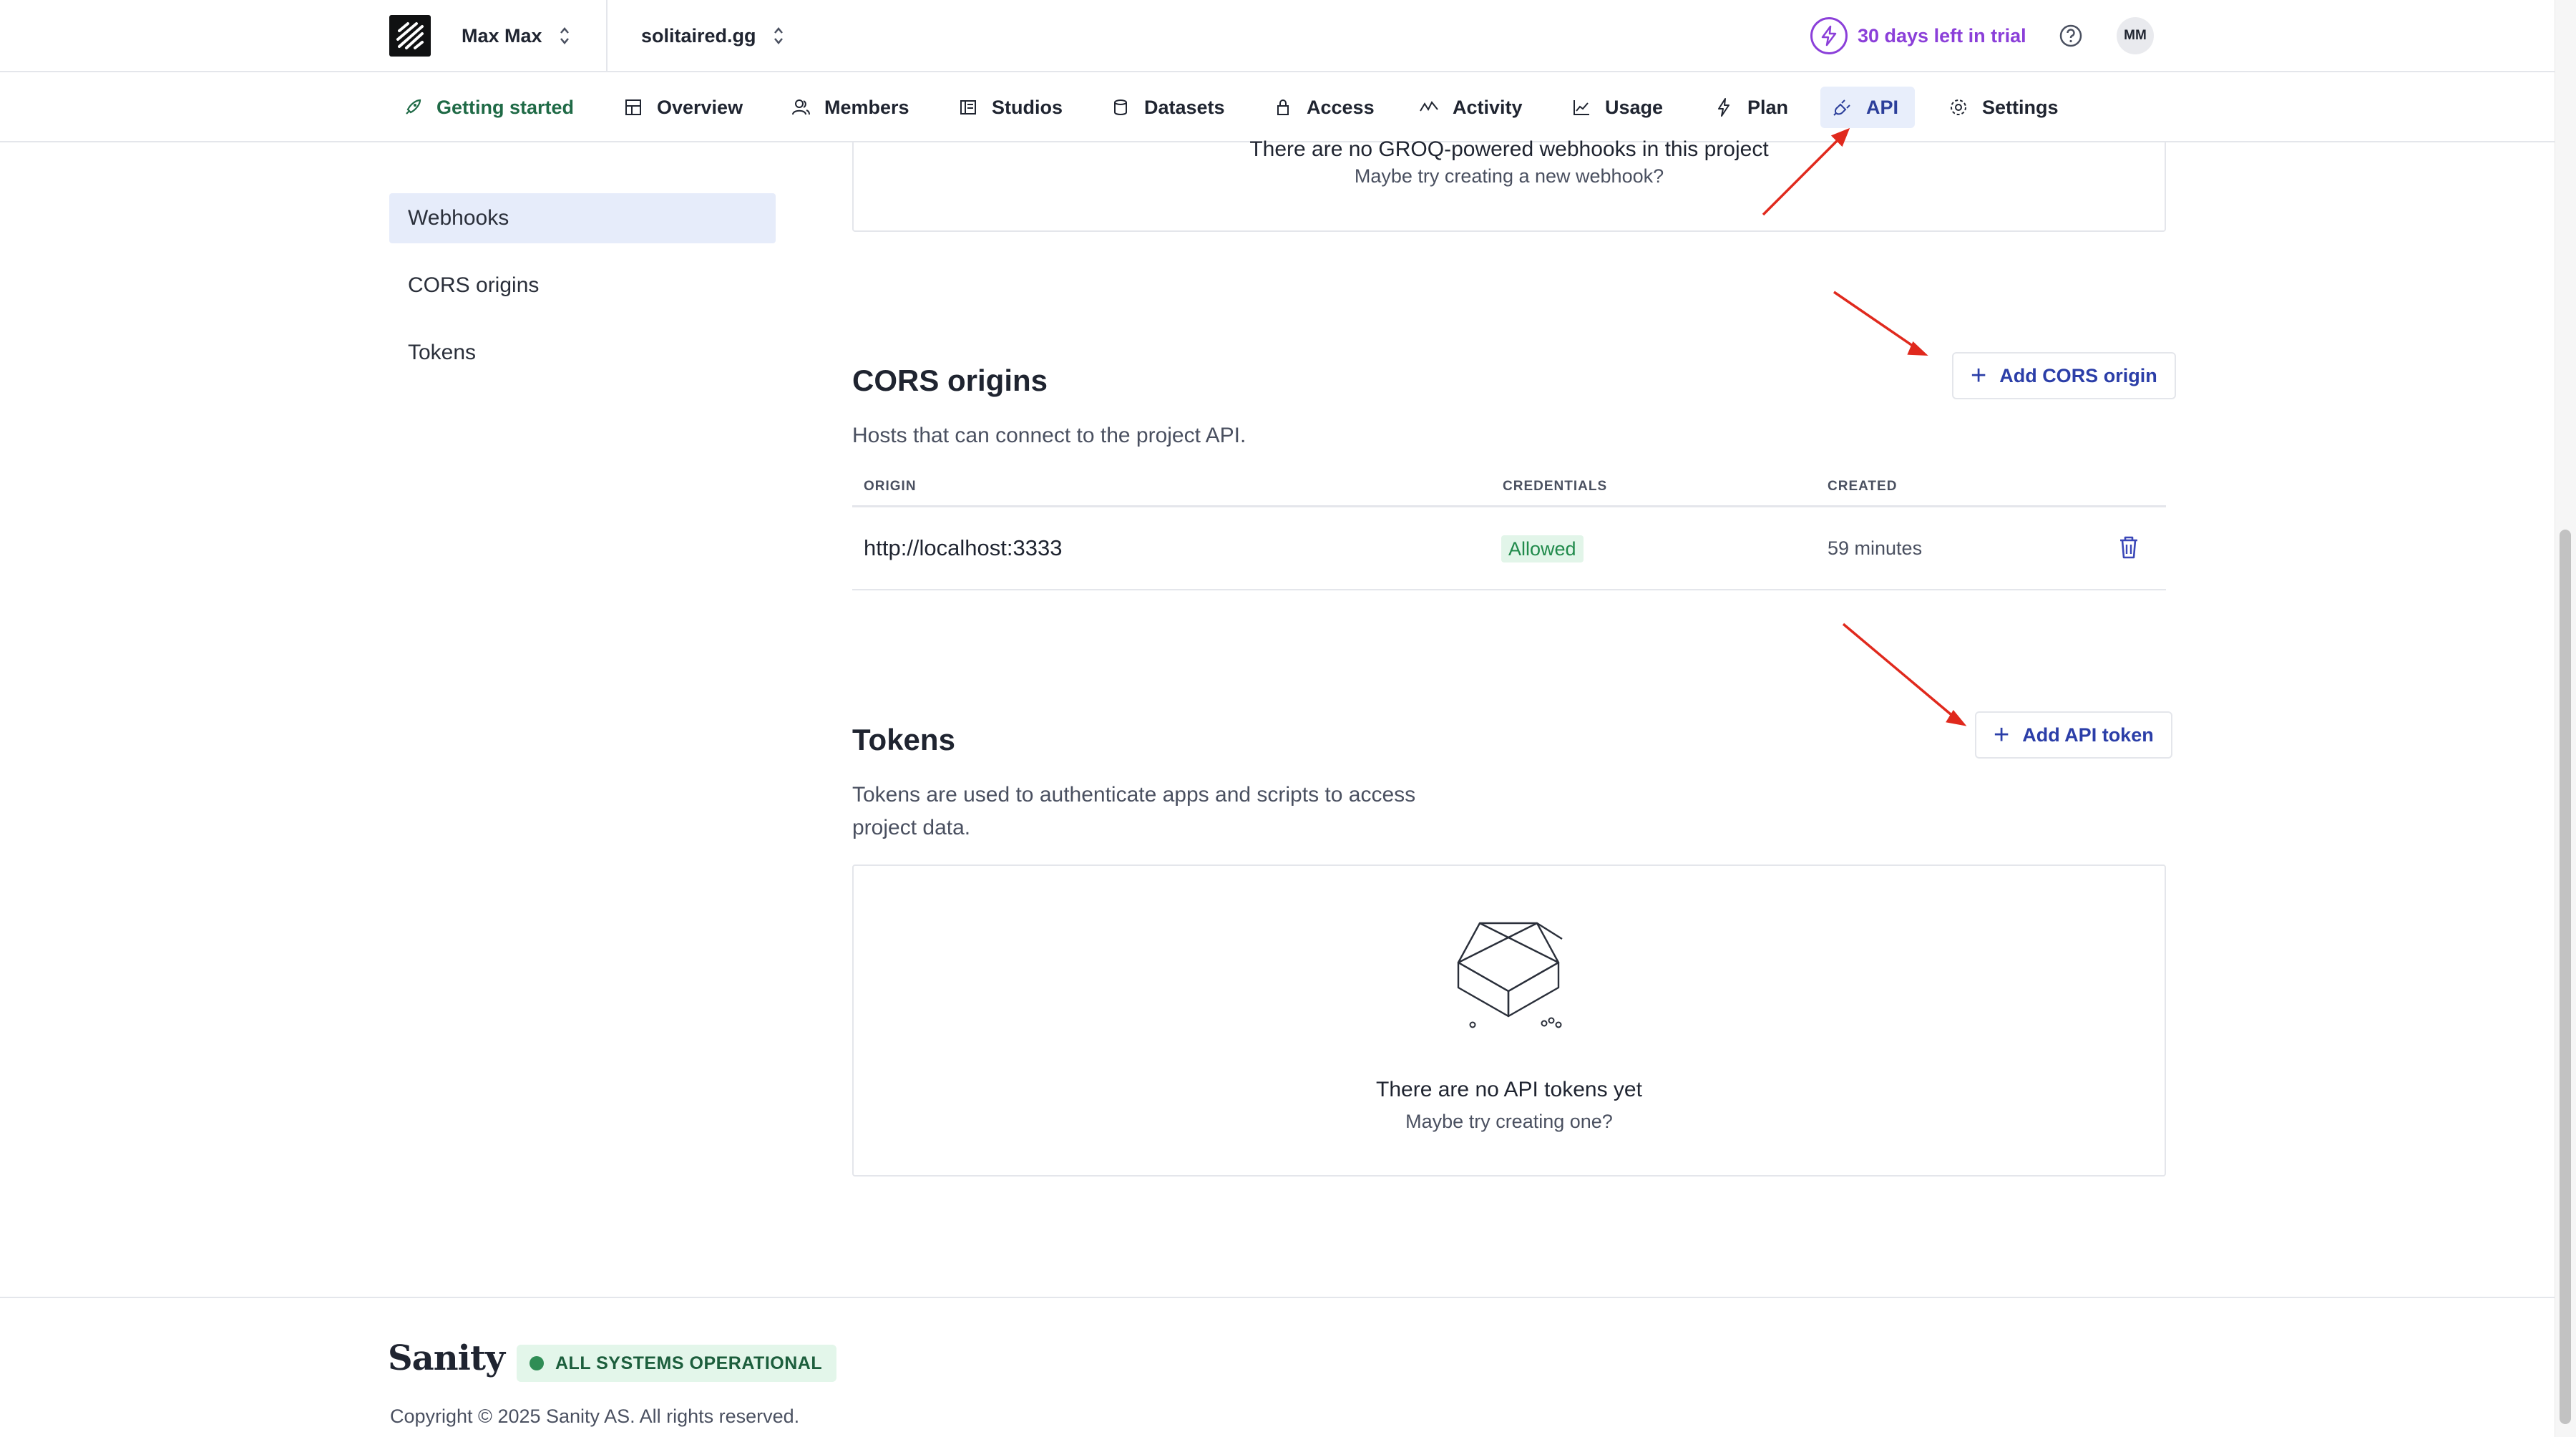 This screenshot has width=2576, height=1437. I want to click on project-name: solitaired.gg, so click(698, 35).